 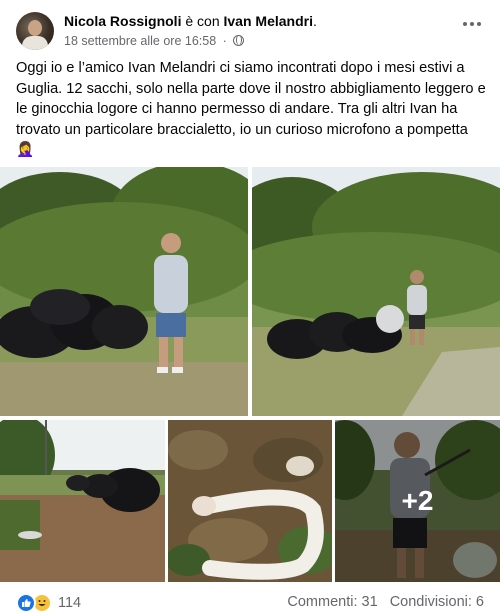 What do you see at coordinates (385, 602) in the screenshot?
I see `post-stats: Commenti: 31 Condivisioni: 6` at bounding box center [385, 602].